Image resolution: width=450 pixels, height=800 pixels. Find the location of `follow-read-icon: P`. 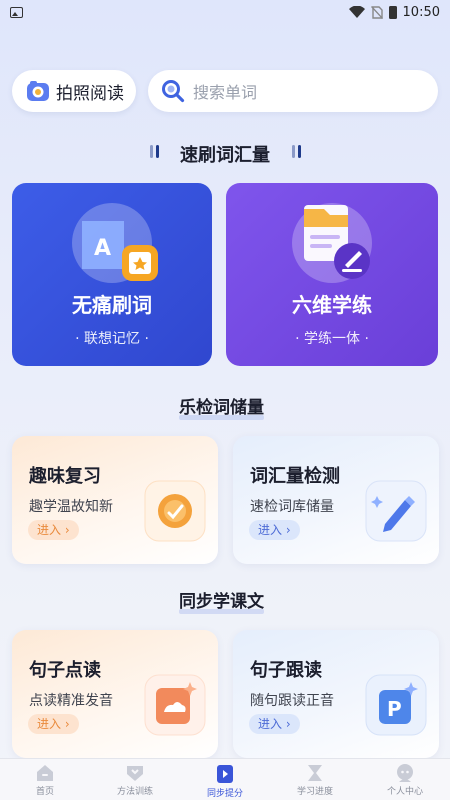

follow-read-icon: P is located at coordinates (396, 705).